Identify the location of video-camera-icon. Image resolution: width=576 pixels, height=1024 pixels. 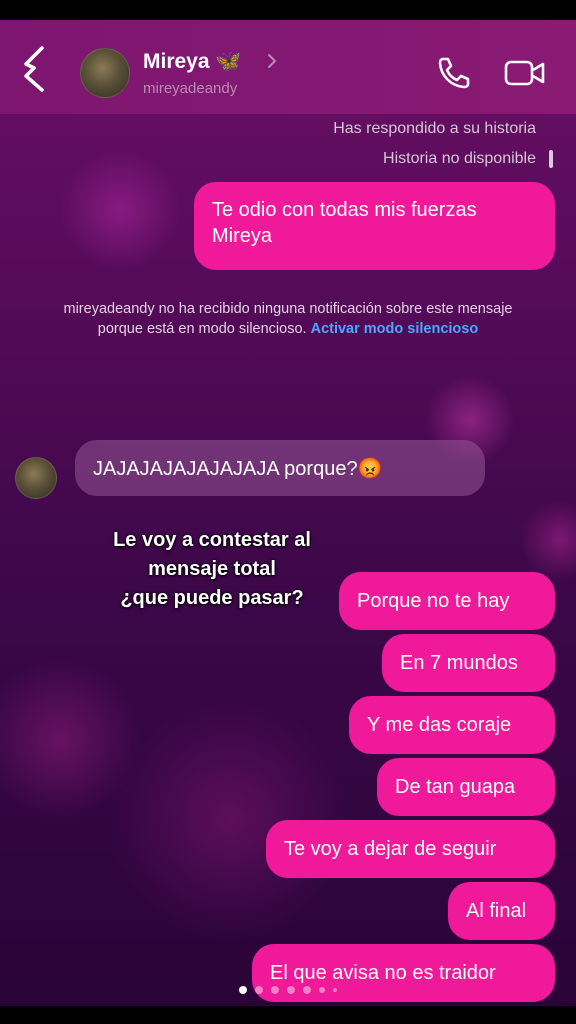
(525, 73).